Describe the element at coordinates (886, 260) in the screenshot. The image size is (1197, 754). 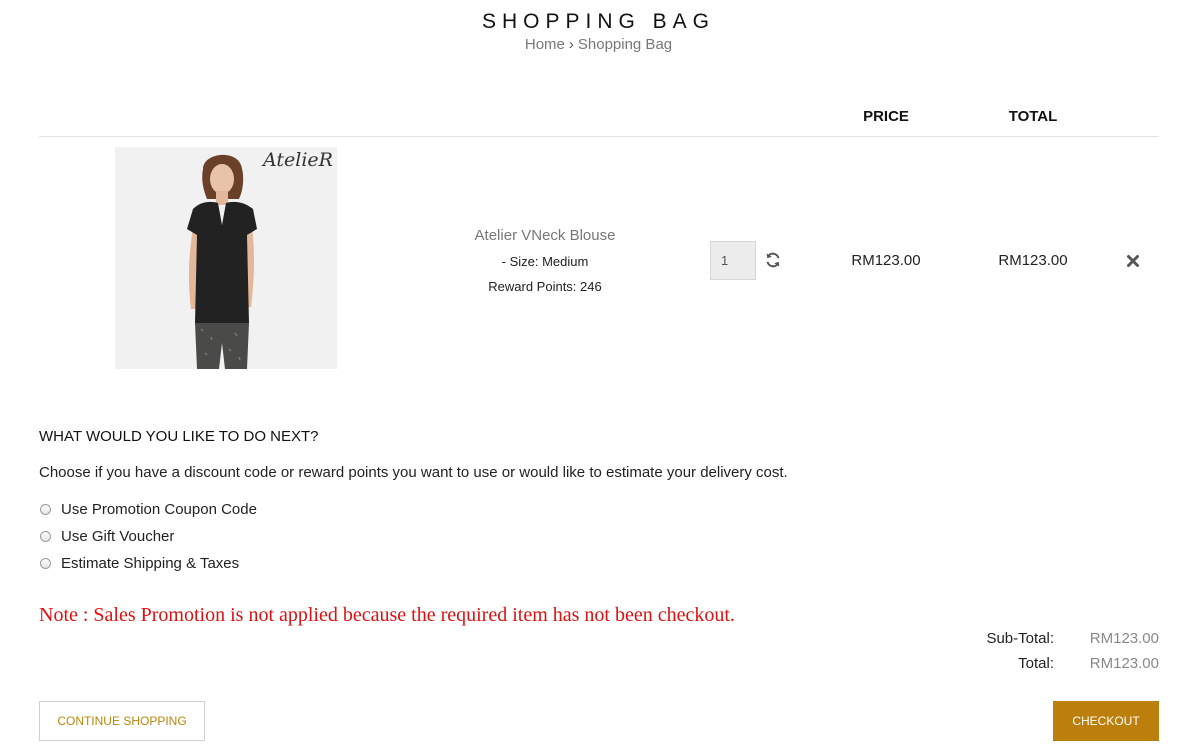
I see `unit-price: RM123.00` at that location.